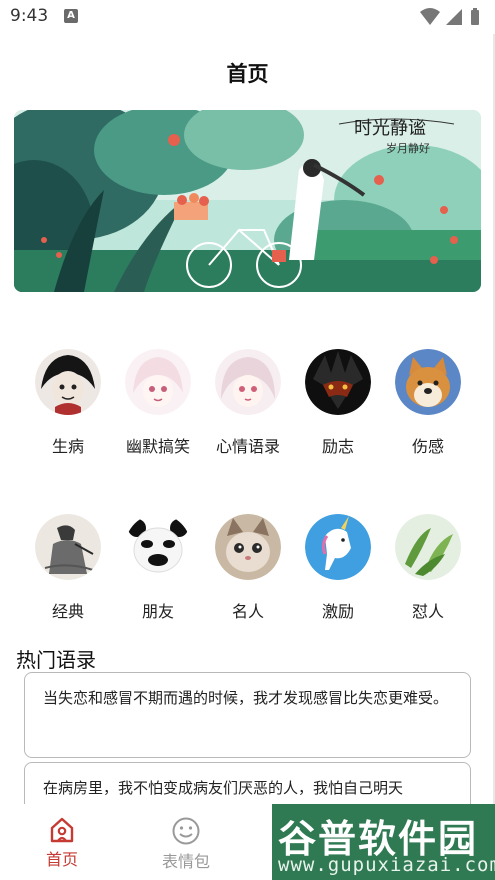 The image size is (495, 880). I want to click on category-item-humor: 幽默搞笑, so click(158, 403).